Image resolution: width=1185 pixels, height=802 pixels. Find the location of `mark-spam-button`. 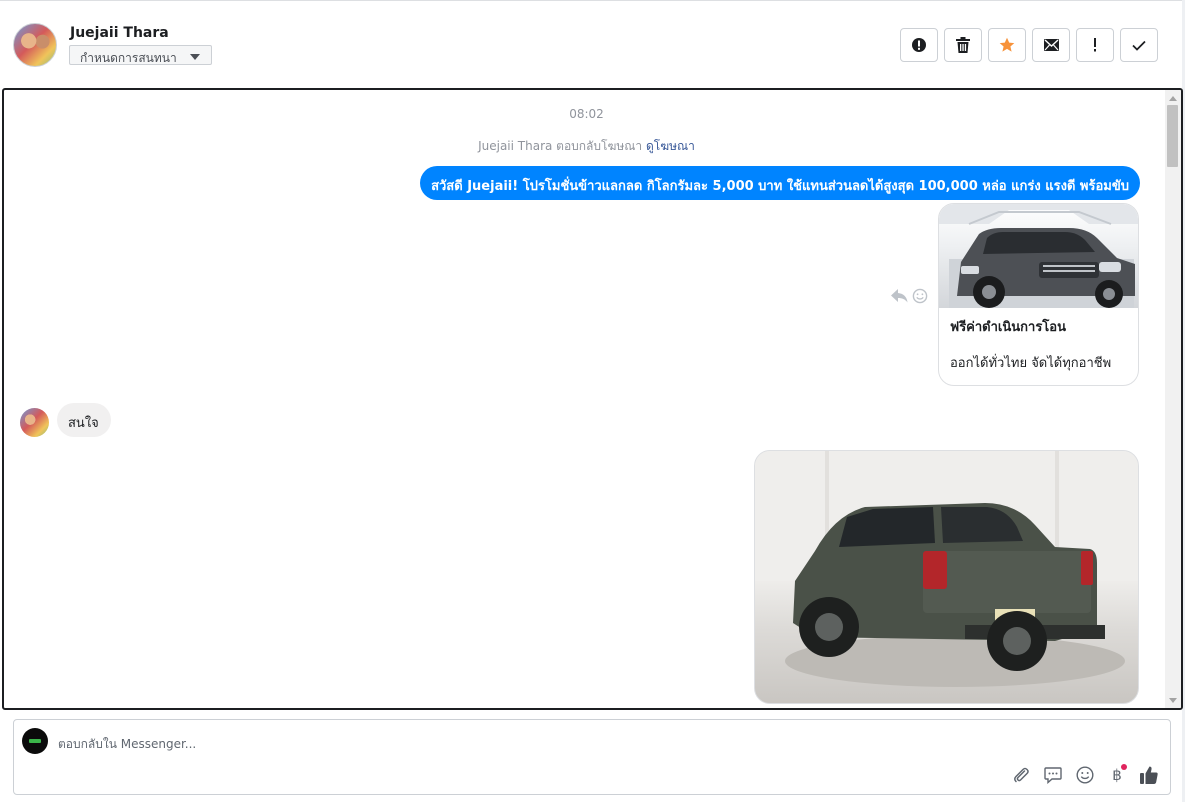

mark-spam-button is located at coordinates (919, 45).